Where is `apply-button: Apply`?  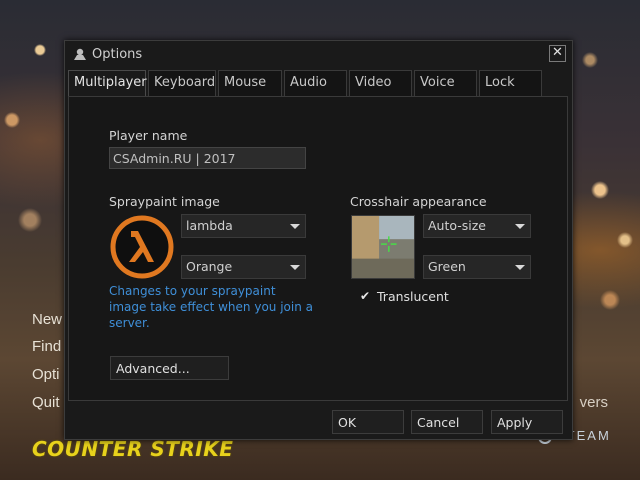 apply-button: Apply is located at coordinates (527, 422).